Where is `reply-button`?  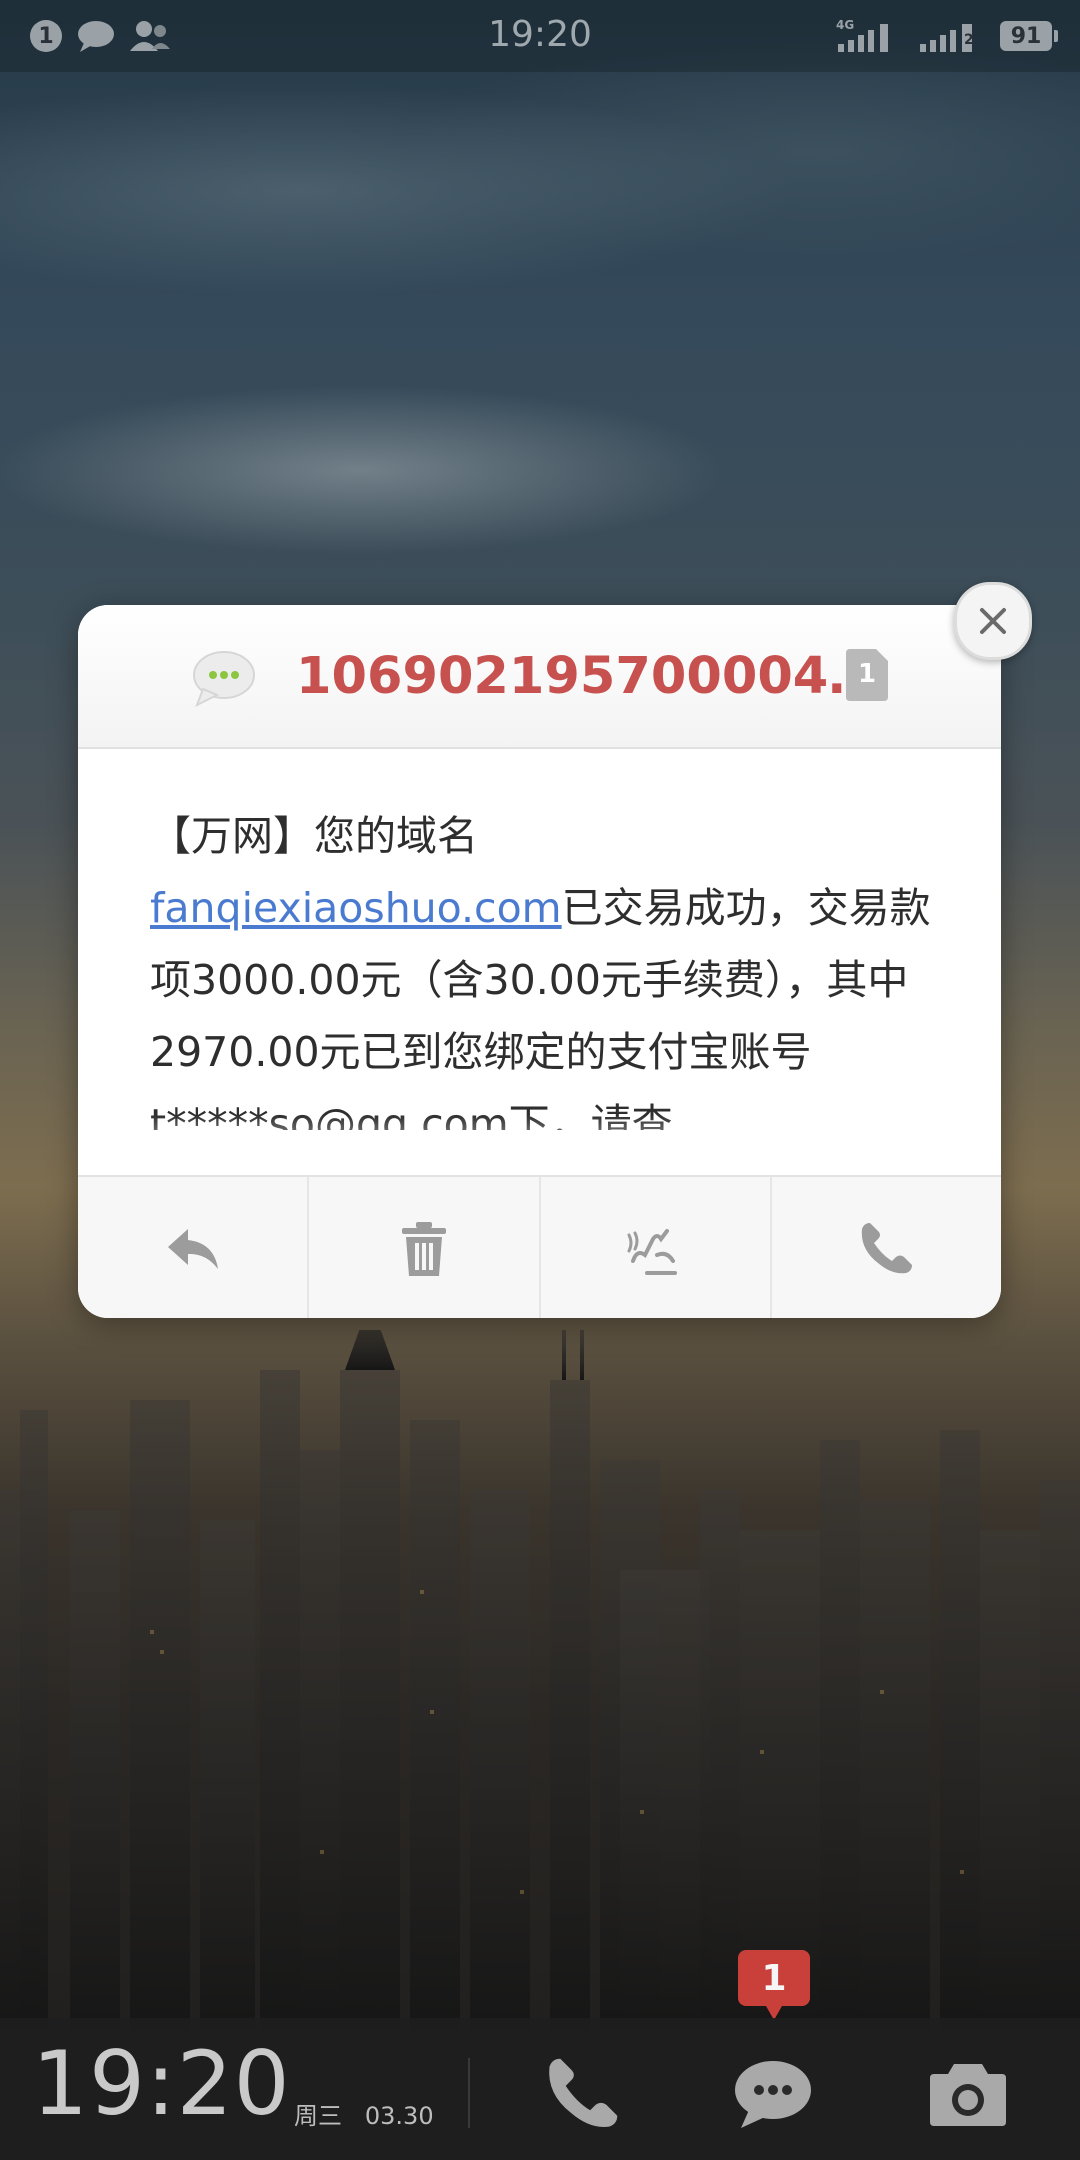
reply-button is located at coordinates (194, 1247).